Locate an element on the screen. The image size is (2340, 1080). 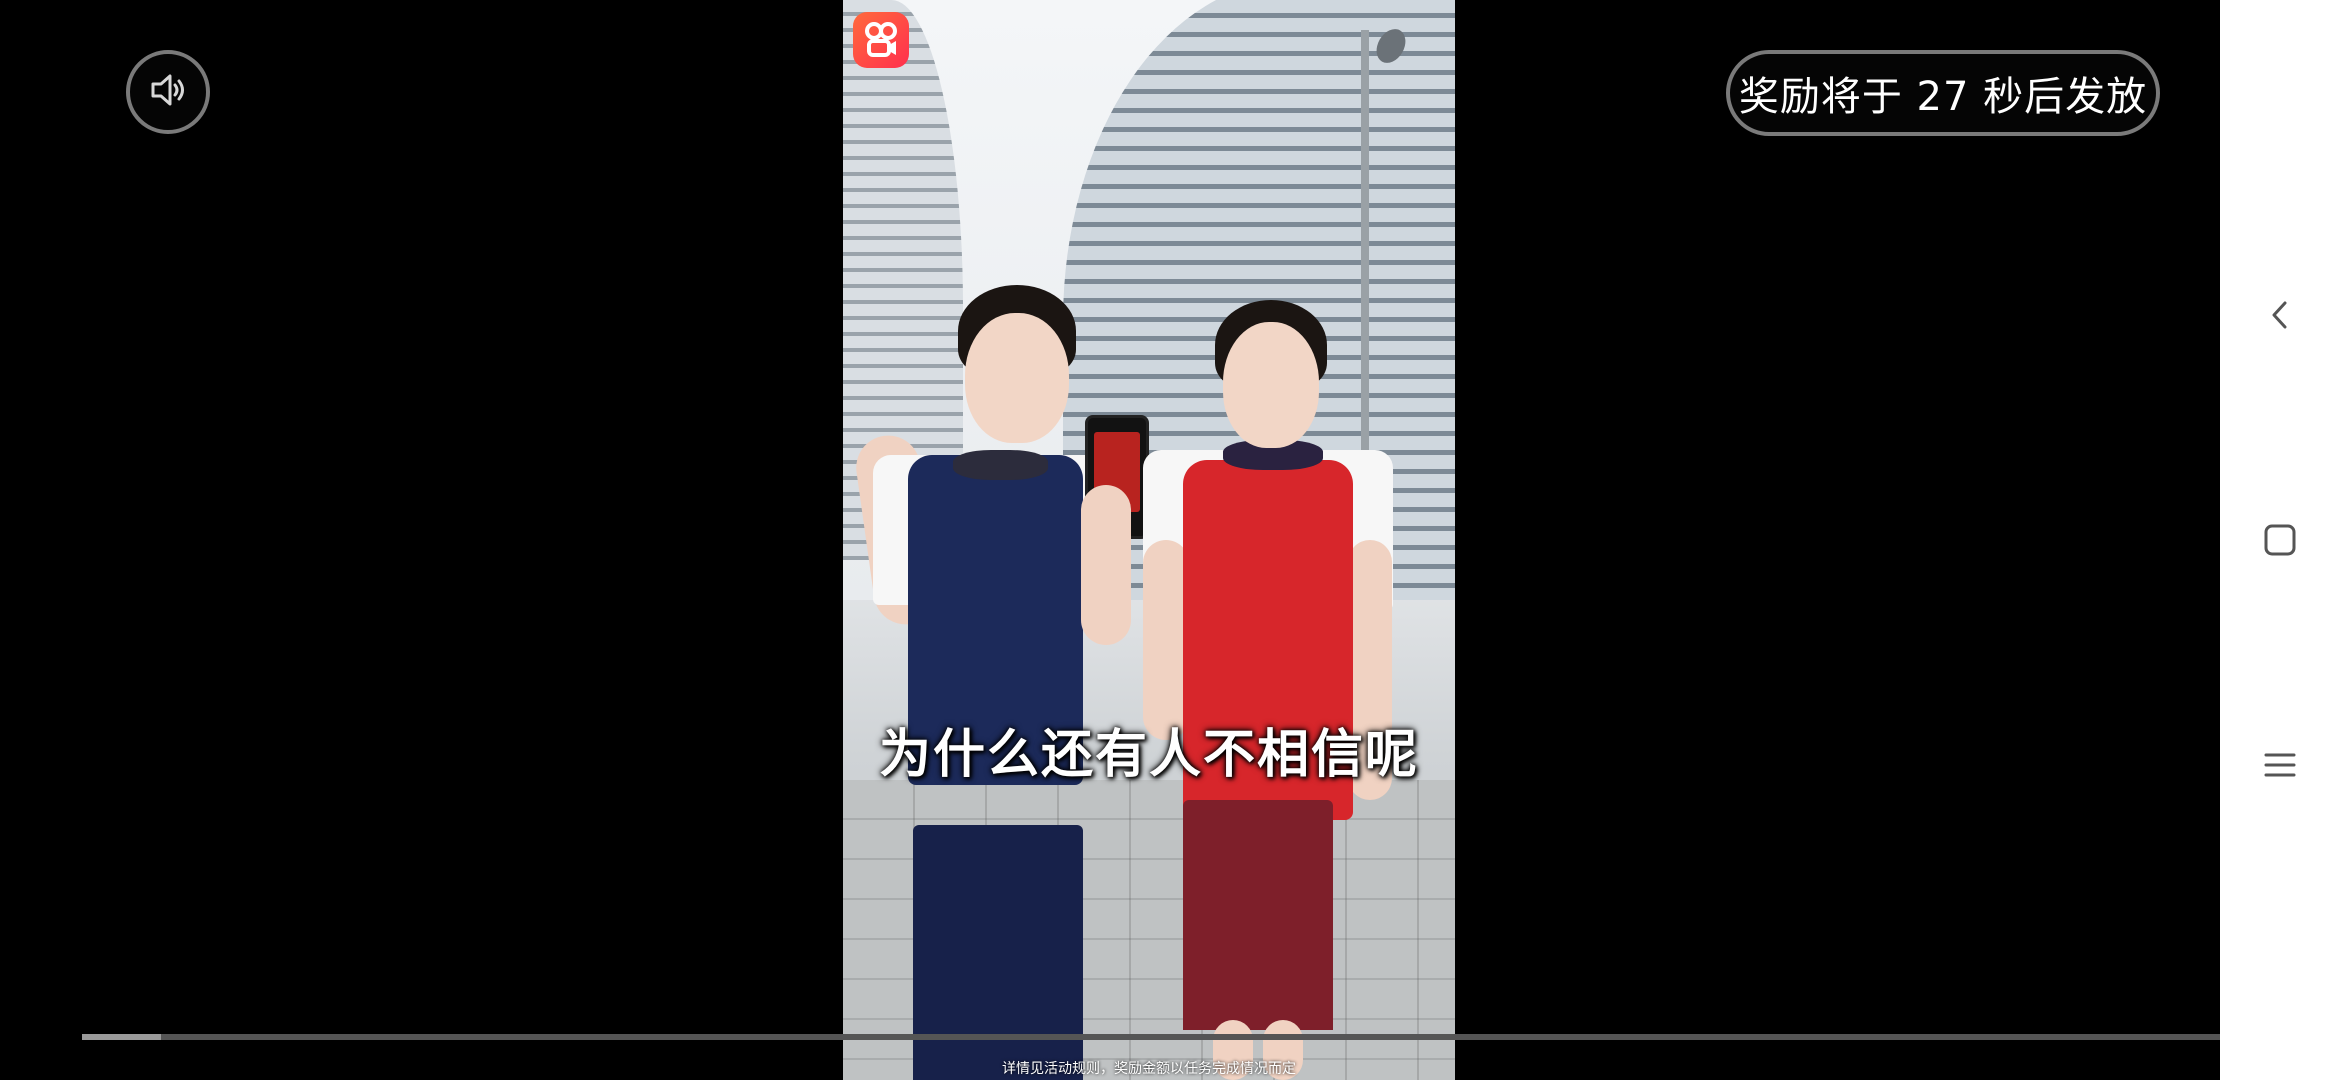
video-progress-bar is located at coordinates (1151, 1037).